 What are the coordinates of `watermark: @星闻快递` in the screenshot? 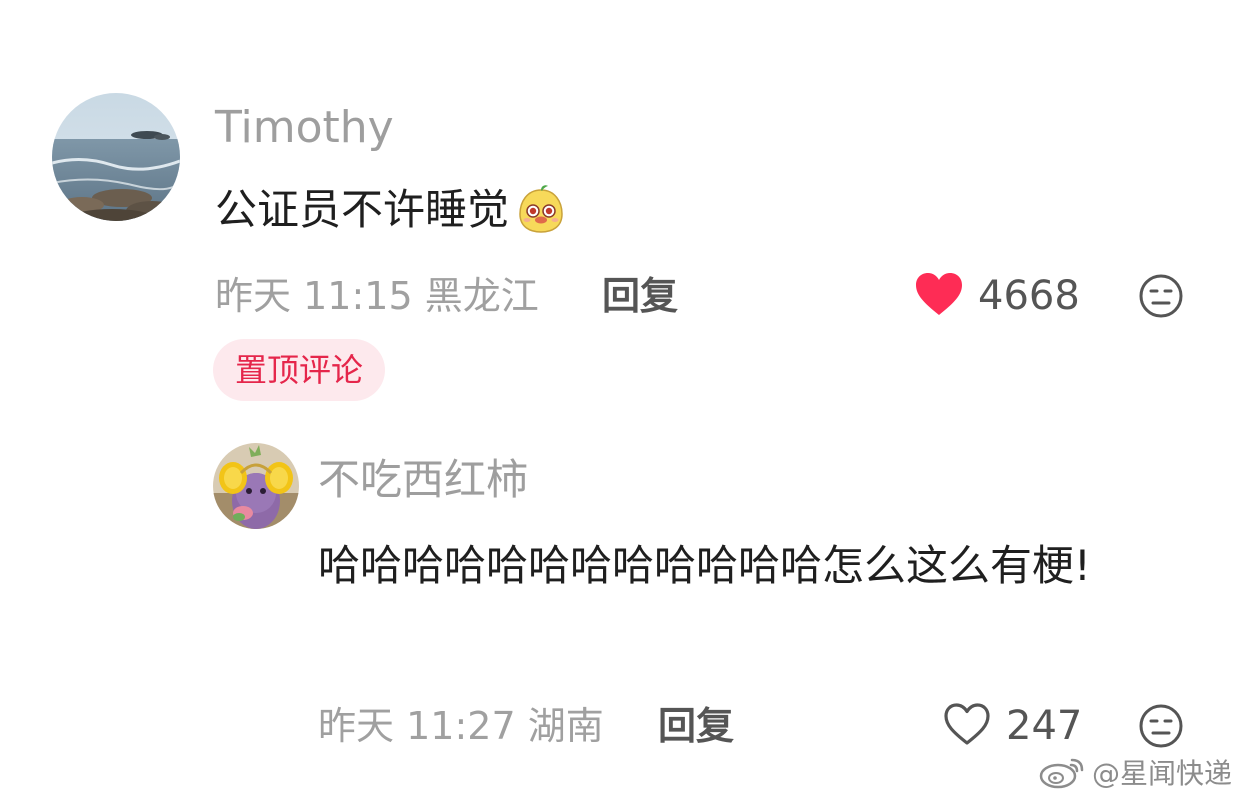 It's located at (1135, 772).